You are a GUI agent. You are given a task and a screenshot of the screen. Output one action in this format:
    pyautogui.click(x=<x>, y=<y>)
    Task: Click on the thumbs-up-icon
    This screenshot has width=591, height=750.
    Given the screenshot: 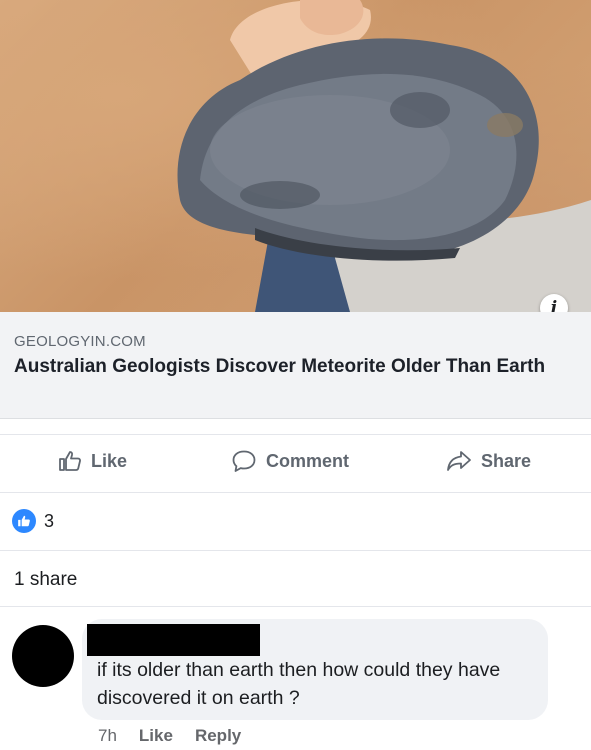 What is the action you would take?
    pyautogui.click(x=70, y=461)
    